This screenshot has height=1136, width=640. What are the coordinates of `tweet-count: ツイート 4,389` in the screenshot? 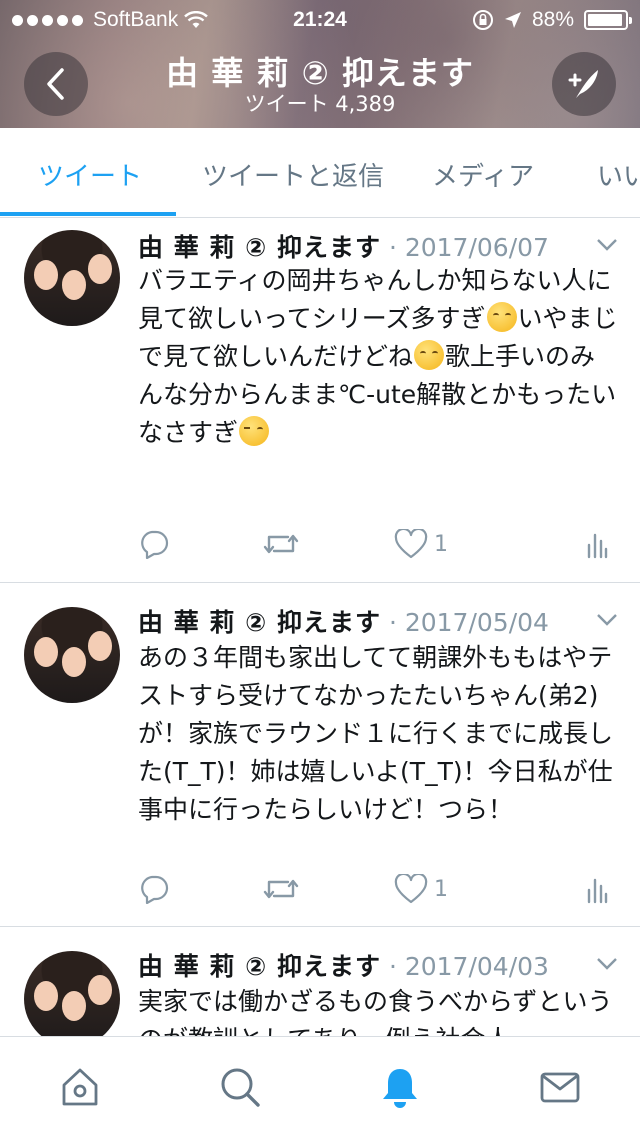 It's located at (320, 104).